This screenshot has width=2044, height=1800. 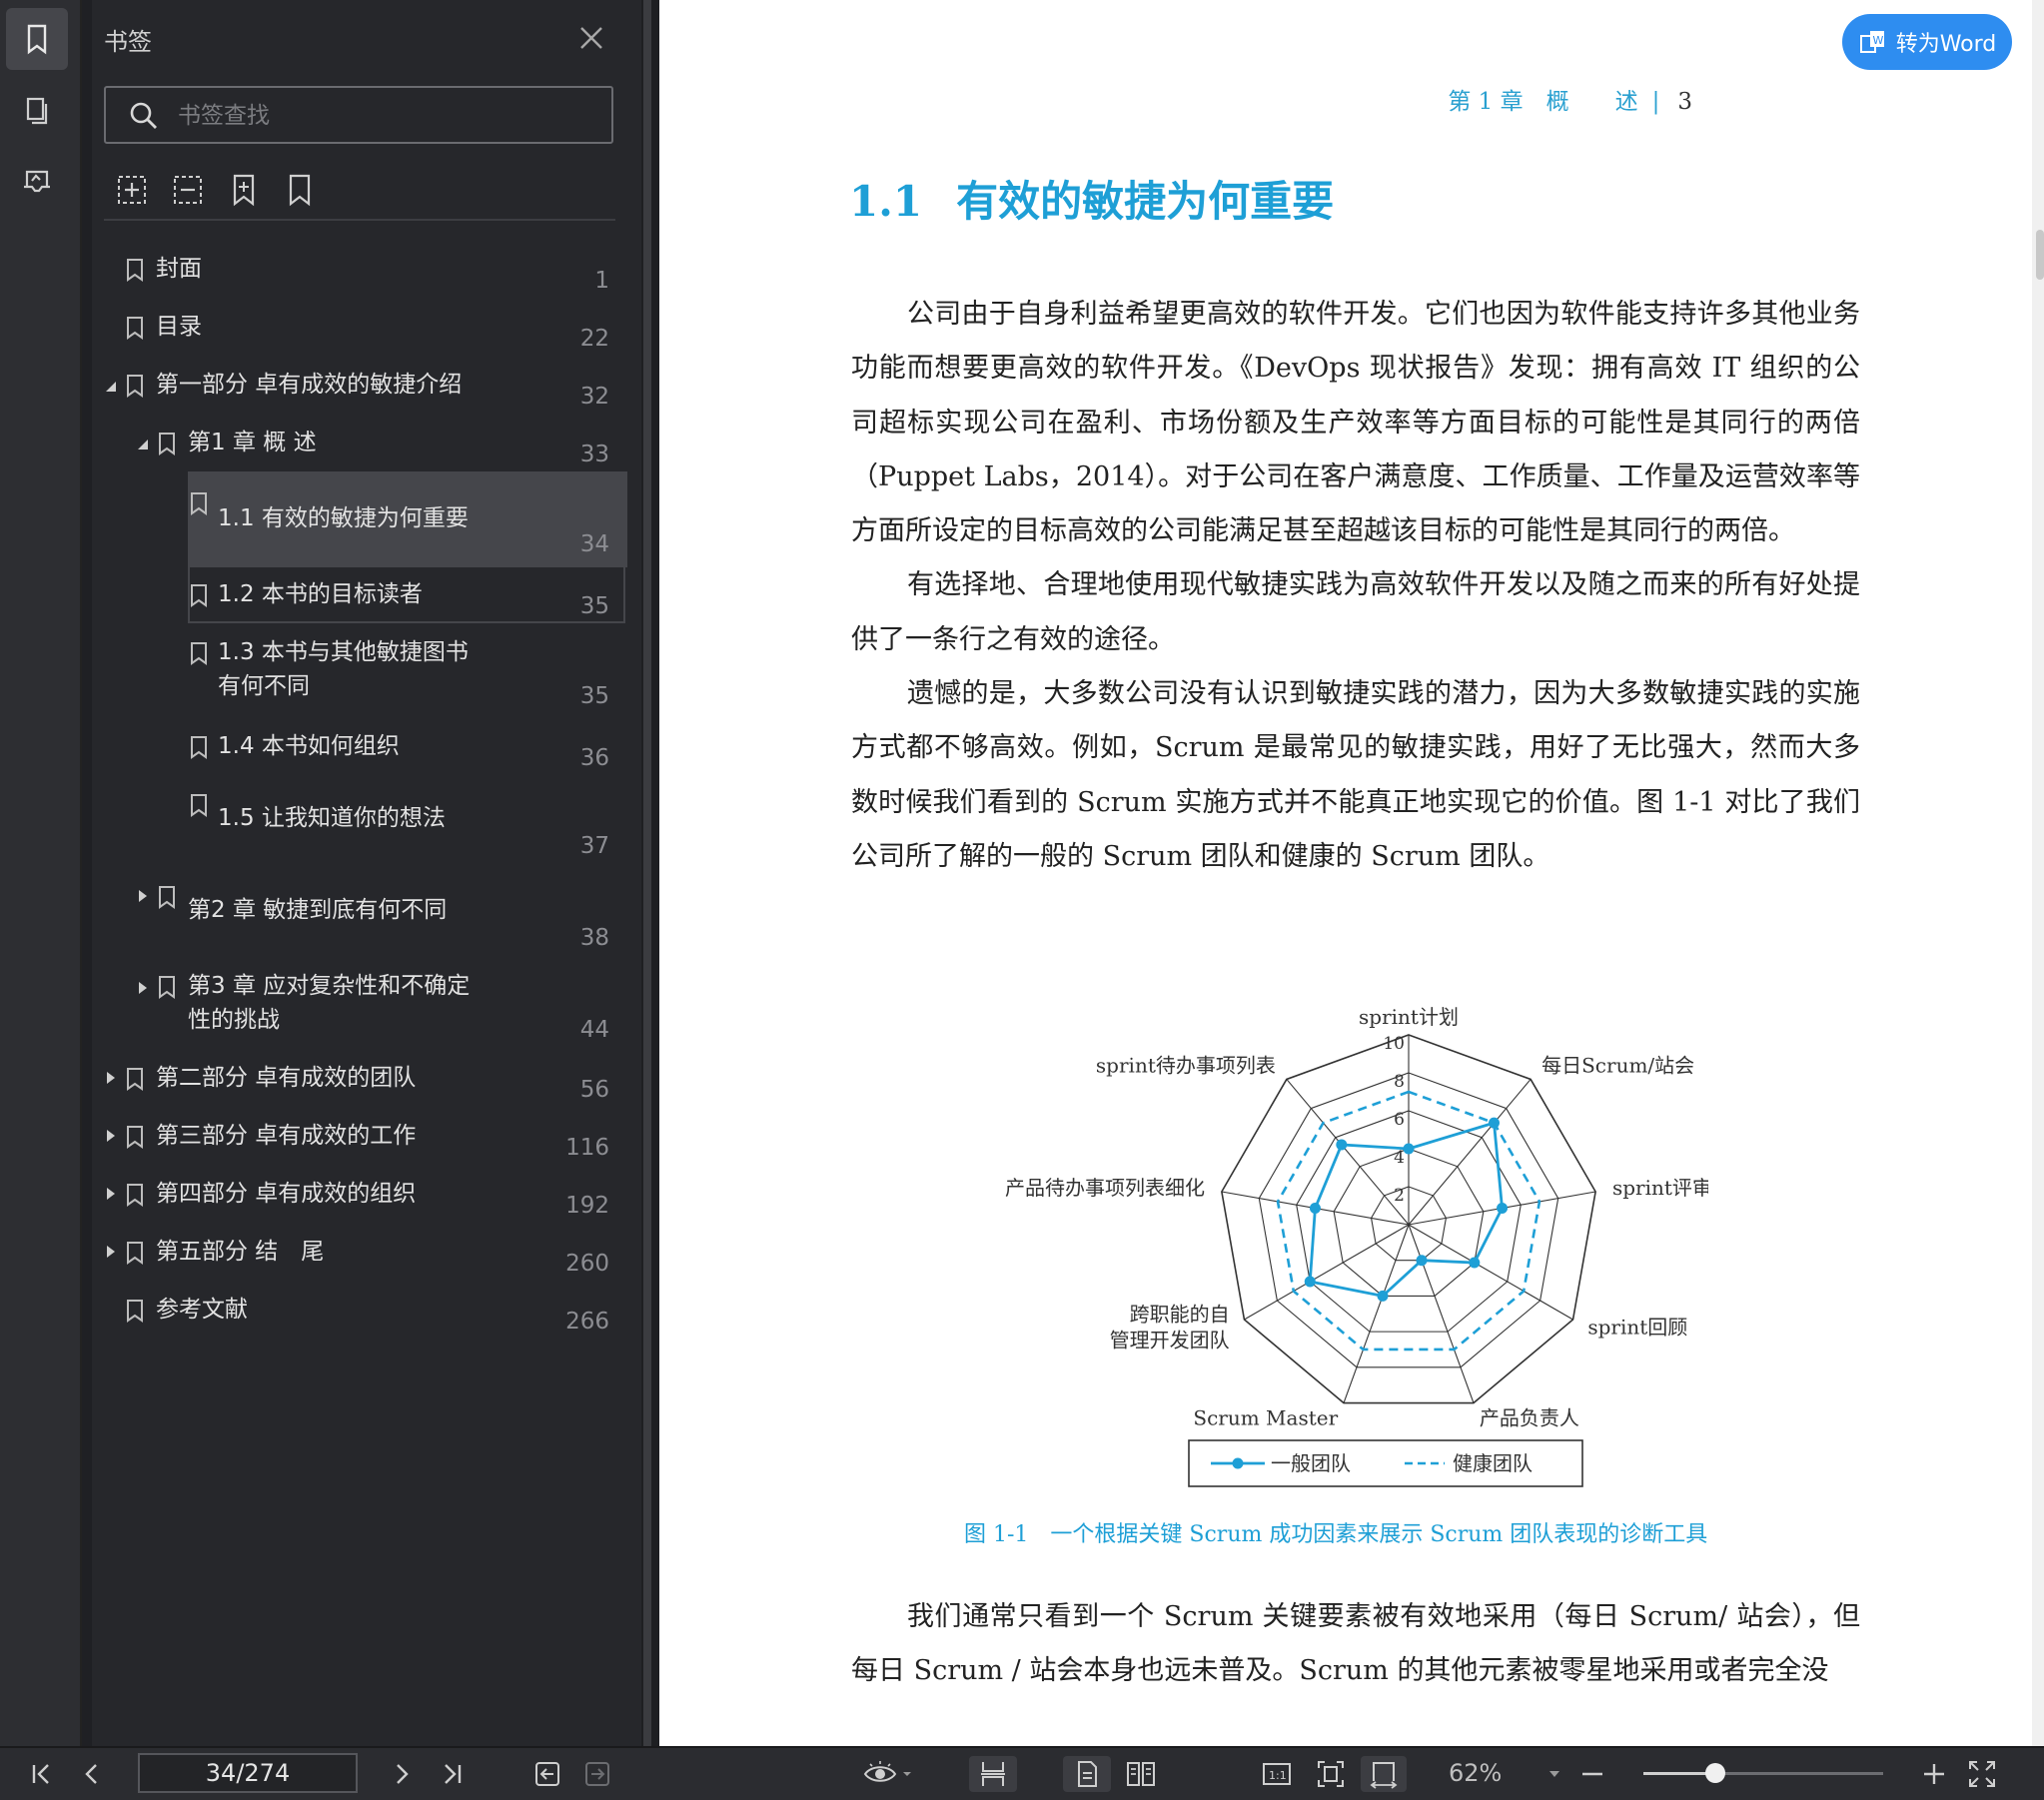 I want to click on bookmark-item: 1.5 让我知道你的想法 37, so click(x=315, y=826).